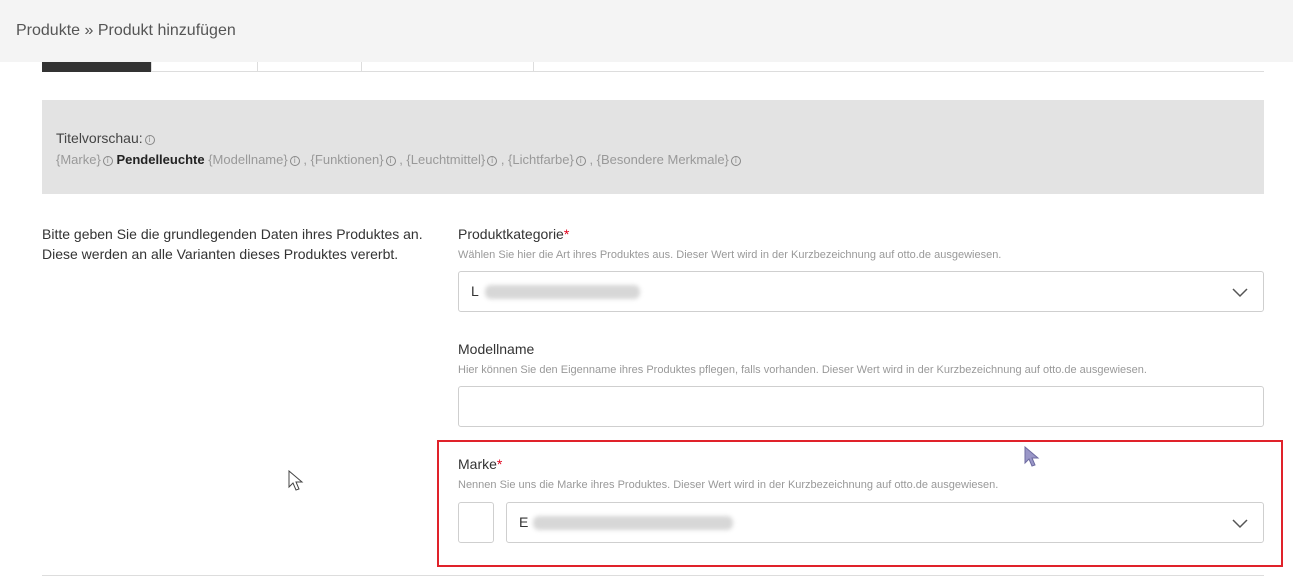 Image resolution: width=1293 pixels, height=580 pixels. What do you see at coordinates (1240, 292) in the screenshot?
I see `chevron-down-icon` at bounding box center [1240, 292].